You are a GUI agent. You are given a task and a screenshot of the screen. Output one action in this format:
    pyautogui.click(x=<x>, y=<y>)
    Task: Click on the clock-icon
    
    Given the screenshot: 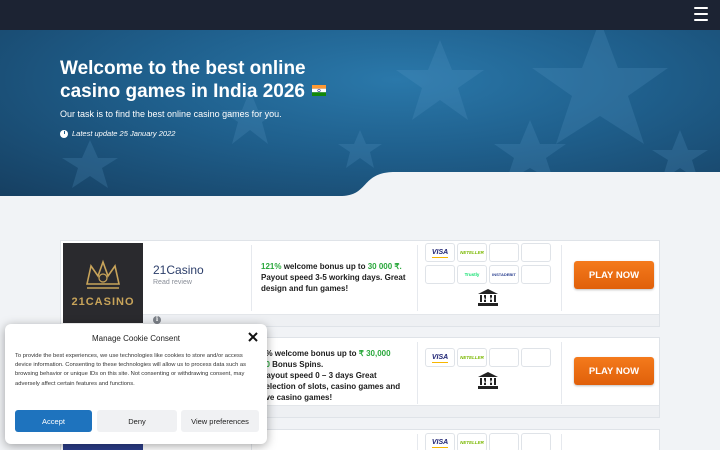 What is the action you would take?
    pyautogui.click(x=64, y=133)
    